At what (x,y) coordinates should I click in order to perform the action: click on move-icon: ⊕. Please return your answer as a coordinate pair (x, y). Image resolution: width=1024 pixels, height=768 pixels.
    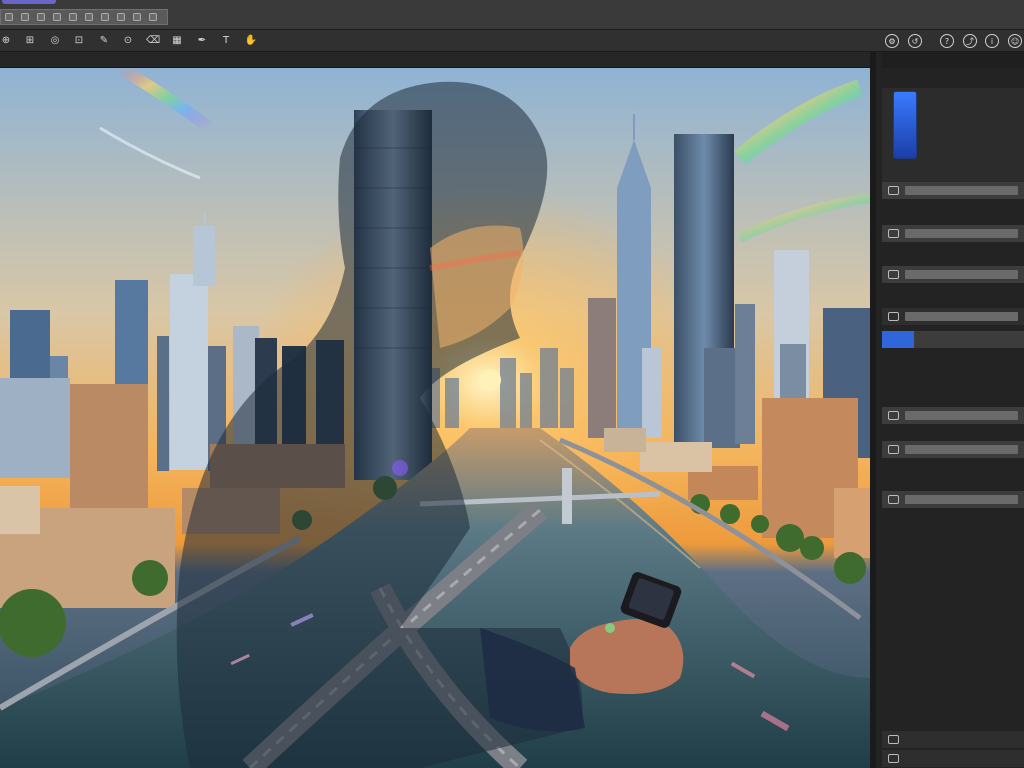
    Looking at the image, I should click on (6, 41).